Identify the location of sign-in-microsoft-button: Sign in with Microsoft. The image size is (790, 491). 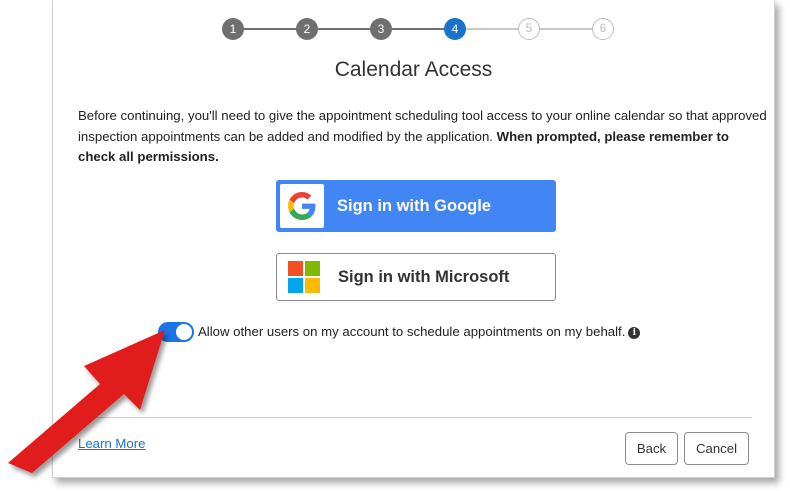
(416, 277).